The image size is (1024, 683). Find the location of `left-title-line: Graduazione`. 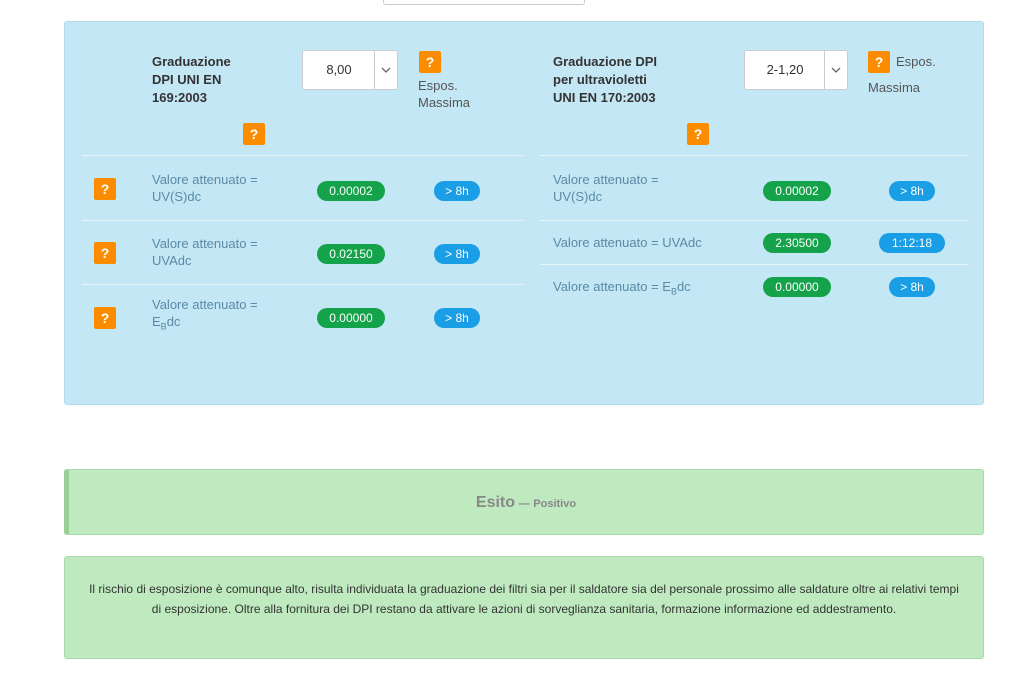

left-title-line: Graduazione is located at coordinates (191, 61).